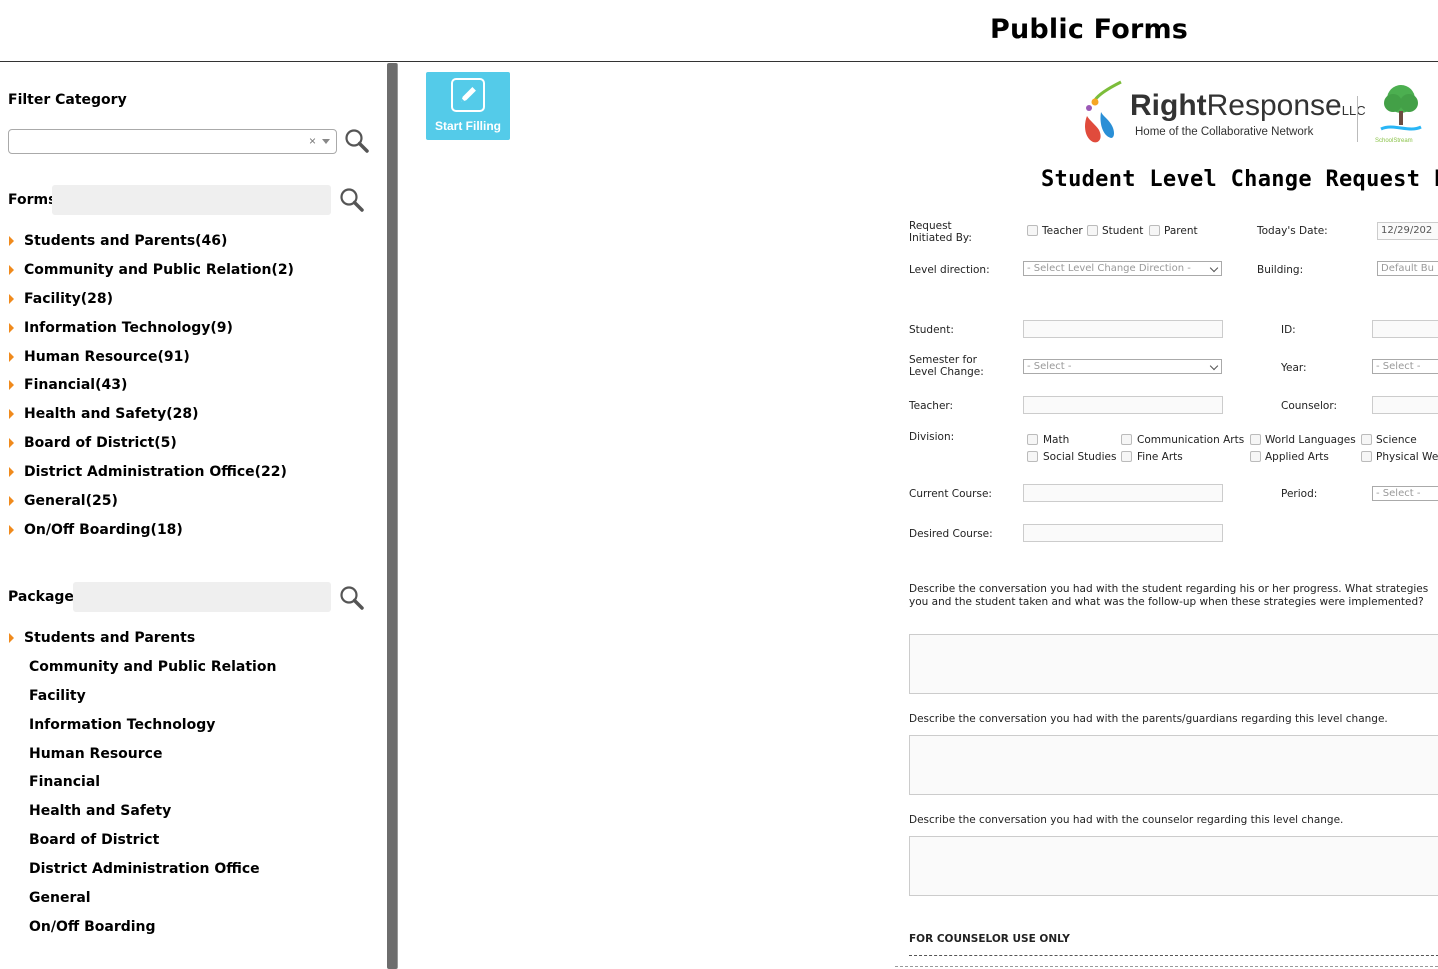  Describe the element at coordinates (1280, 270) in the screenshot. I see `building-label: Building:` at that location.